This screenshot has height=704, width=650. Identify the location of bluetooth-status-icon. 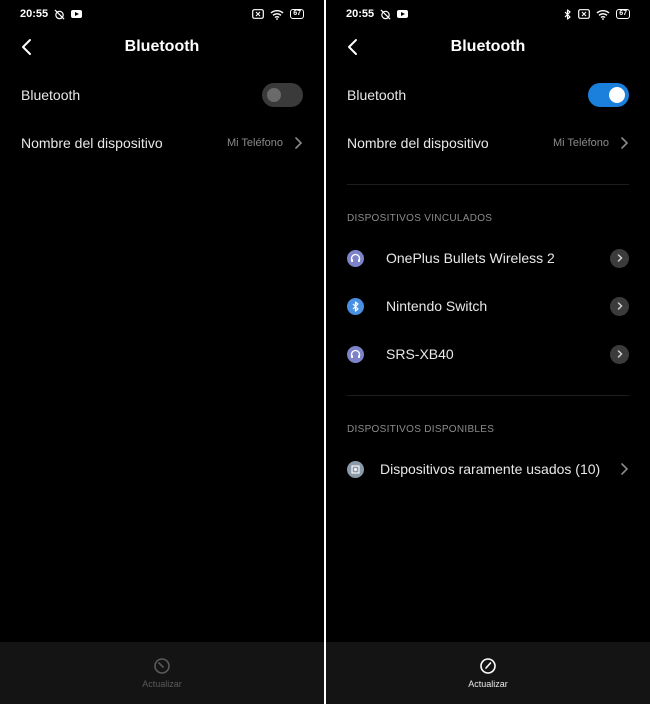
(568, 14).